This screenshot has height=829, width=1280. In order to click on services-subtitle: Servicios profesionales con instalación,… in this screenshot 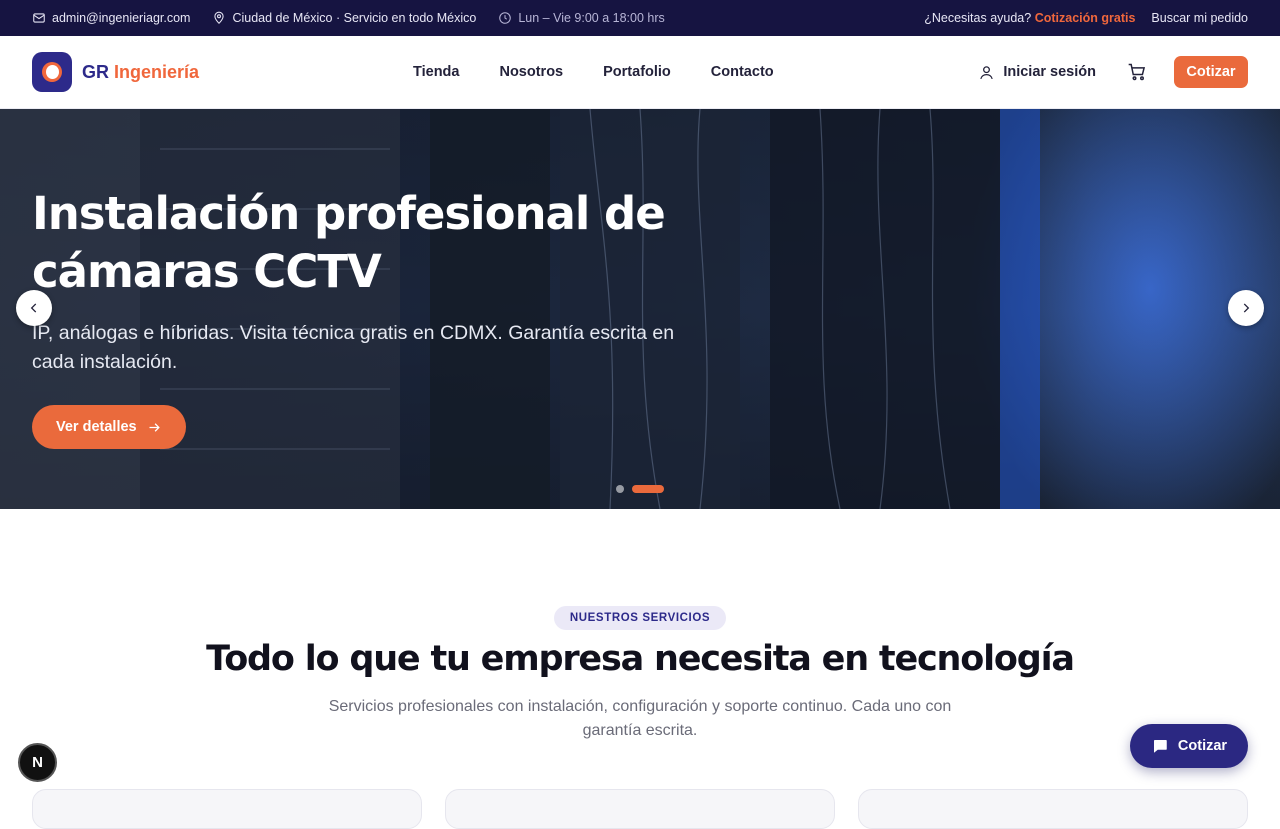, I will do `click(640, 718)`.